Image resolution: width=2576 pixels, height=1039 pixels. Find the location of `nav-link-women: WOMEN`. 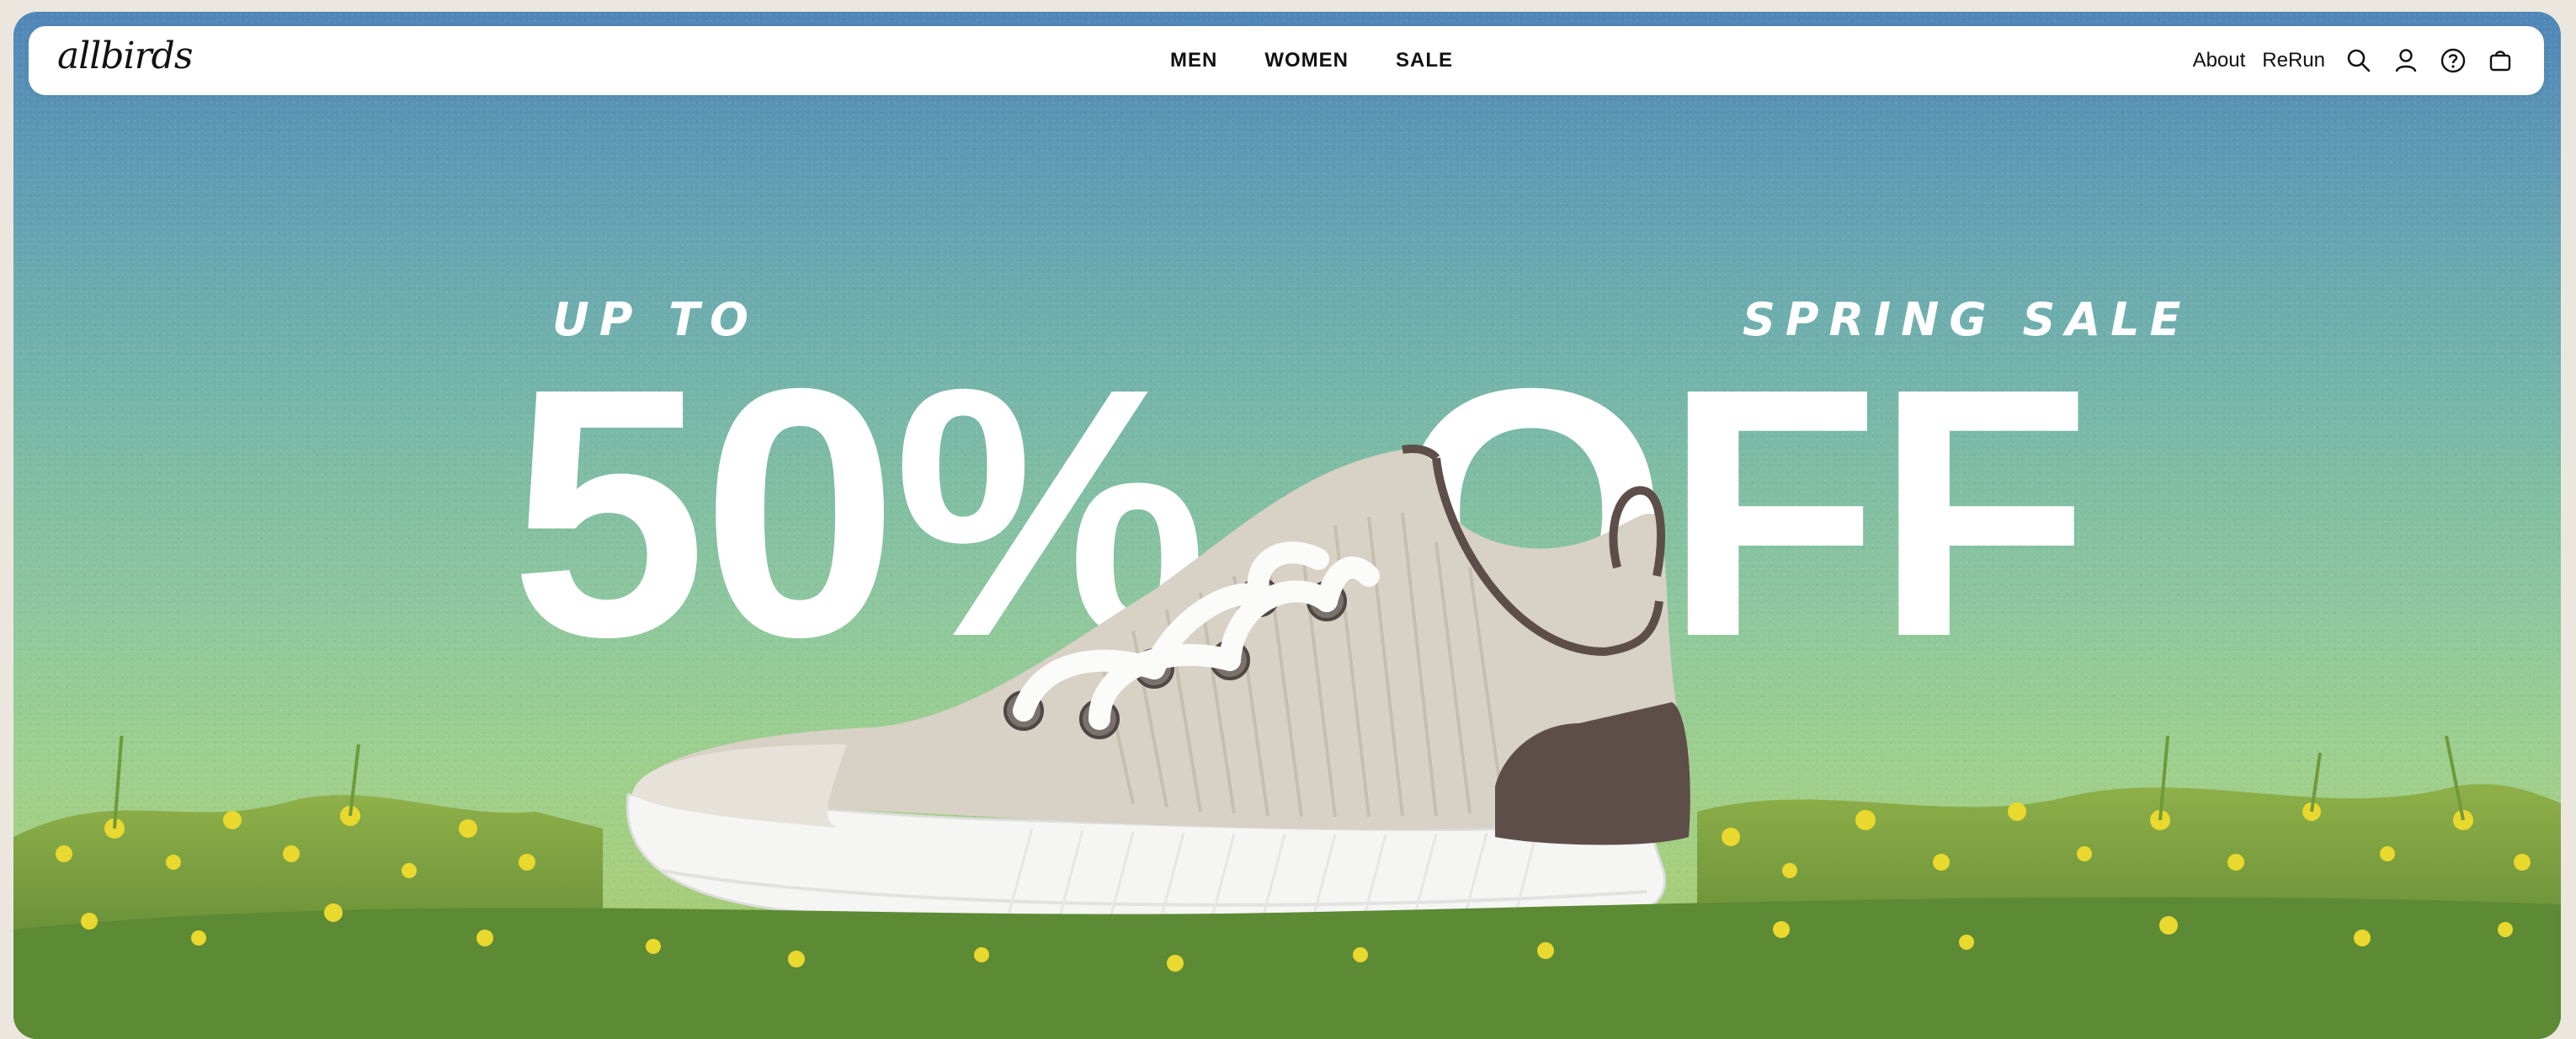

nav-link-women: WOMEN is located at coordinates (1306, 61).